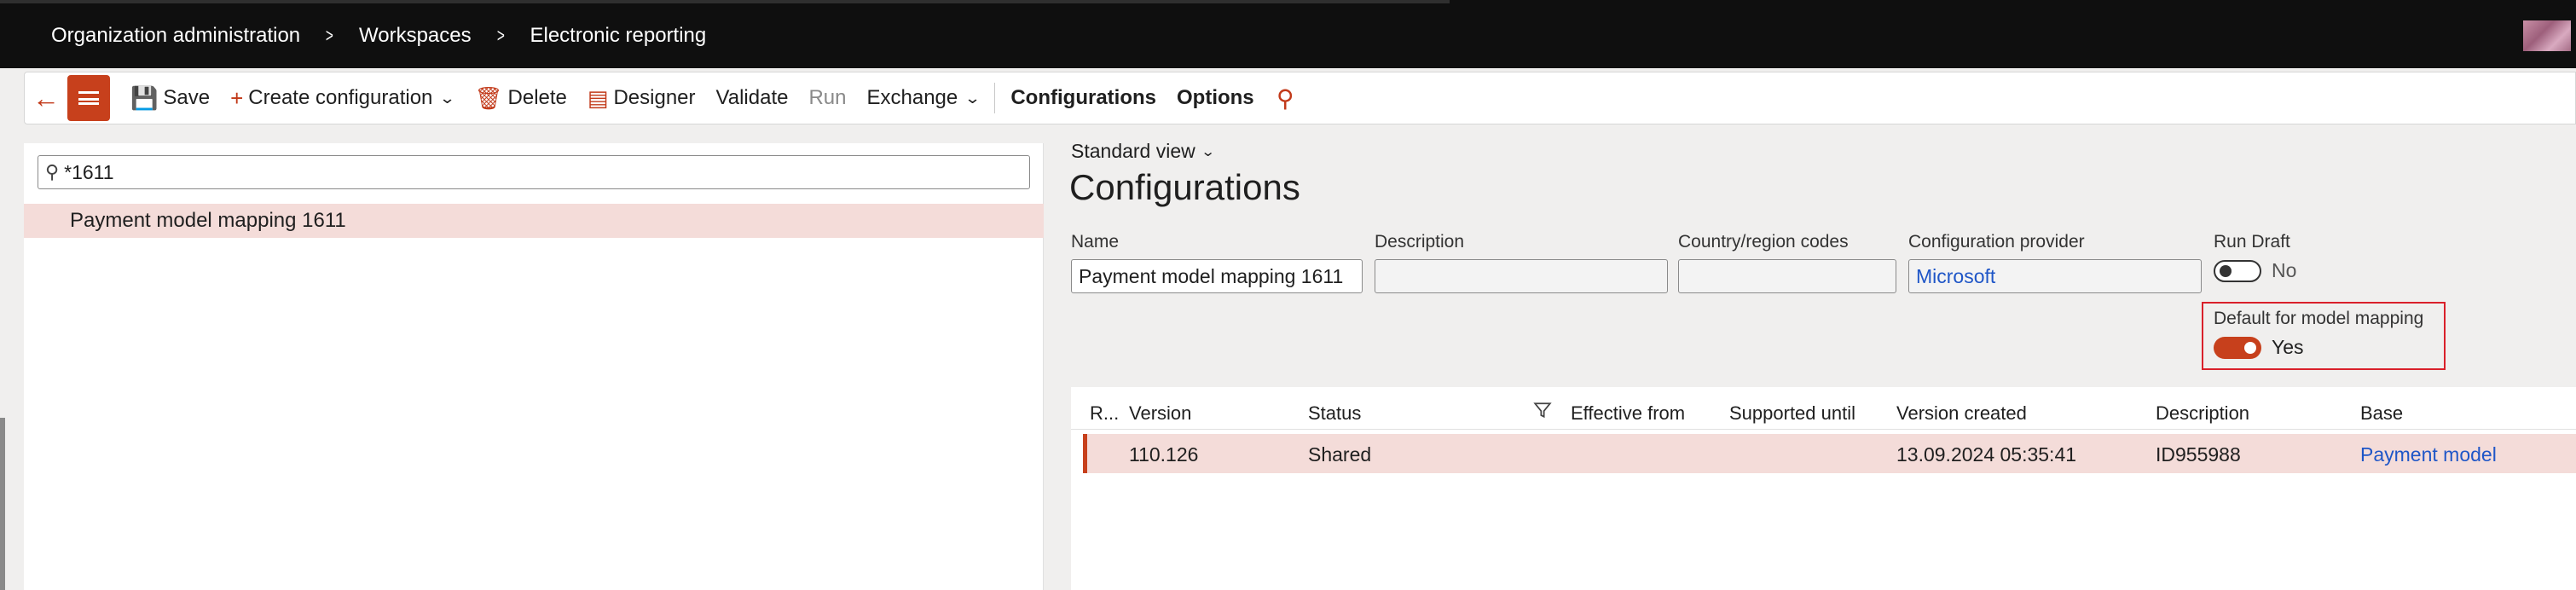 Image resolution: width=2576 pixels, height=590 pixels. What do you see at coordinates (2203, 413) in the screenshot?
I see `column-header-description: Description` at bounding box center [2203, 413].